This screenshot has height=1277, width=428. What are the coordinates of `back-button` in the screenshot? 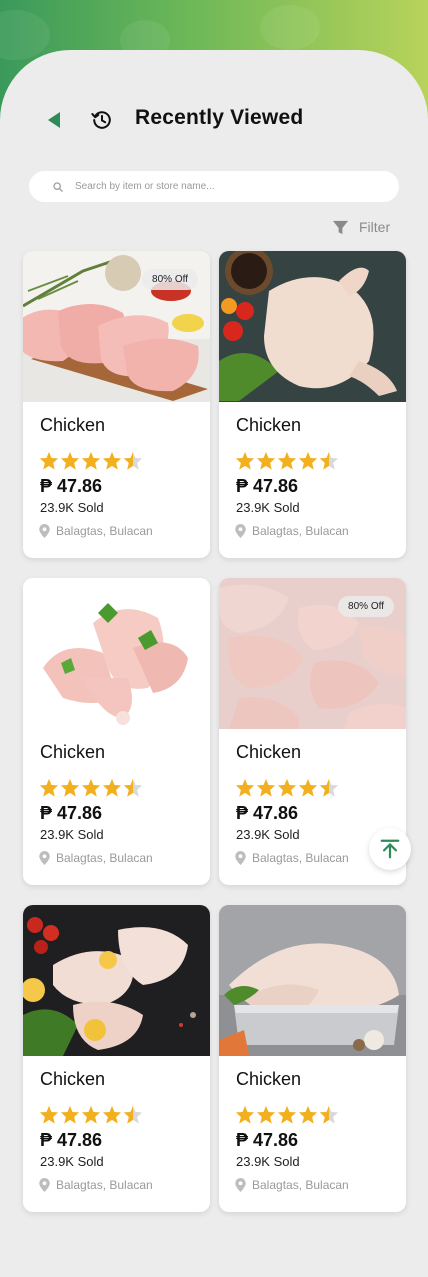 It's located at (54, 120).